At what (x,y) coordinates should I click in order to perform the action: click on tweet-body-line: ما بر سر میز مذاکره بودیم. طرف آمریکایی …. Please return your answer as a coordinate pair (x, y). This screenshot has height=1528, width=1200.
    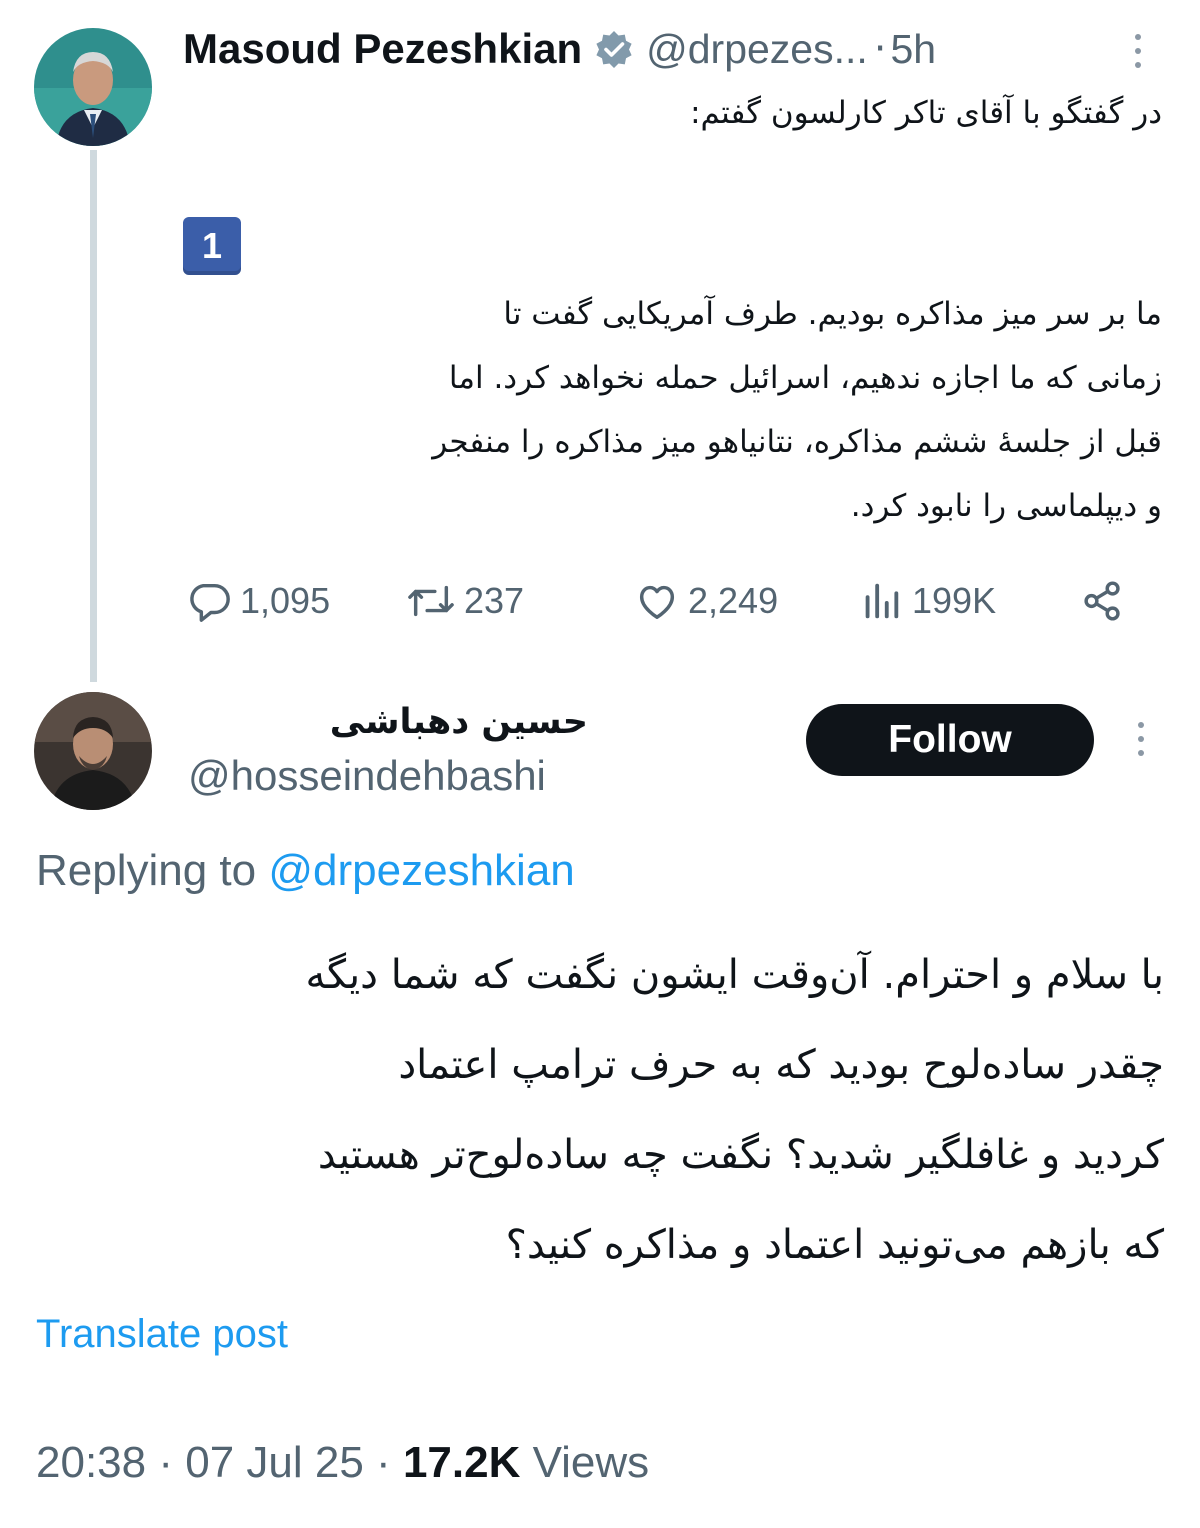
    Looking at the image, I should click on (832, 314).